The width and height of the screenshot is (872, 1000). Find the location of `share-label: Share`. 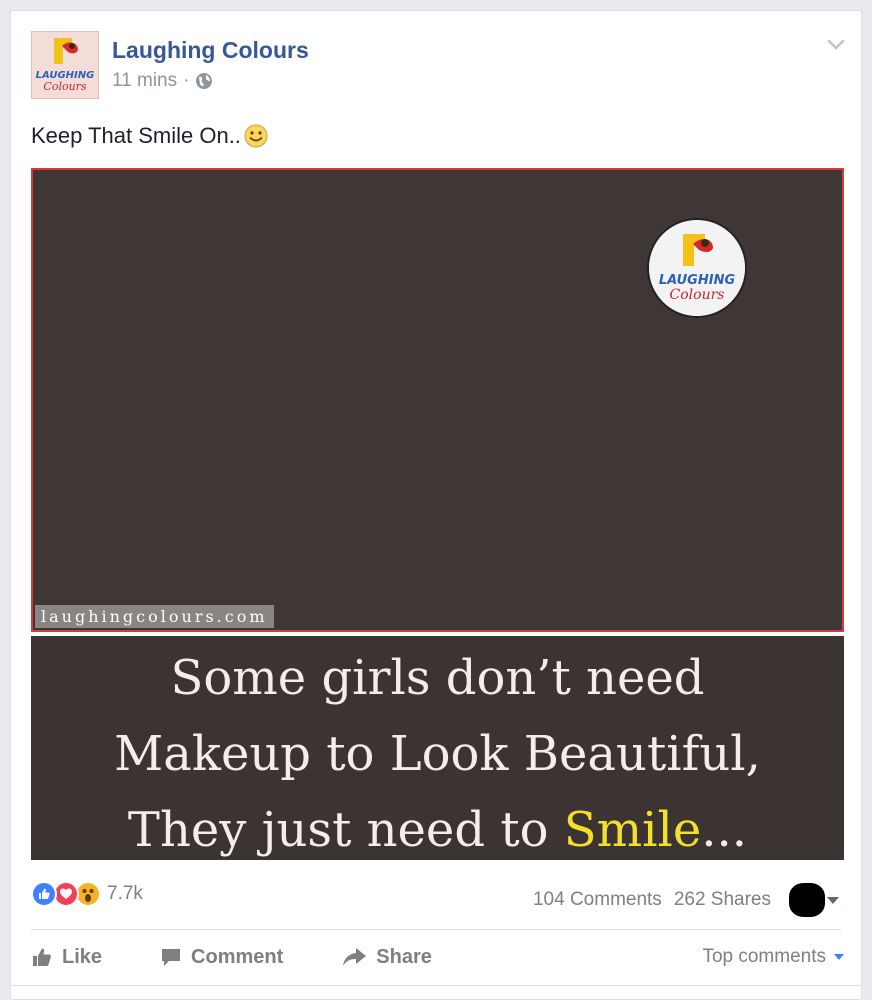

share-label: Share is located at coordinates (404, 956).